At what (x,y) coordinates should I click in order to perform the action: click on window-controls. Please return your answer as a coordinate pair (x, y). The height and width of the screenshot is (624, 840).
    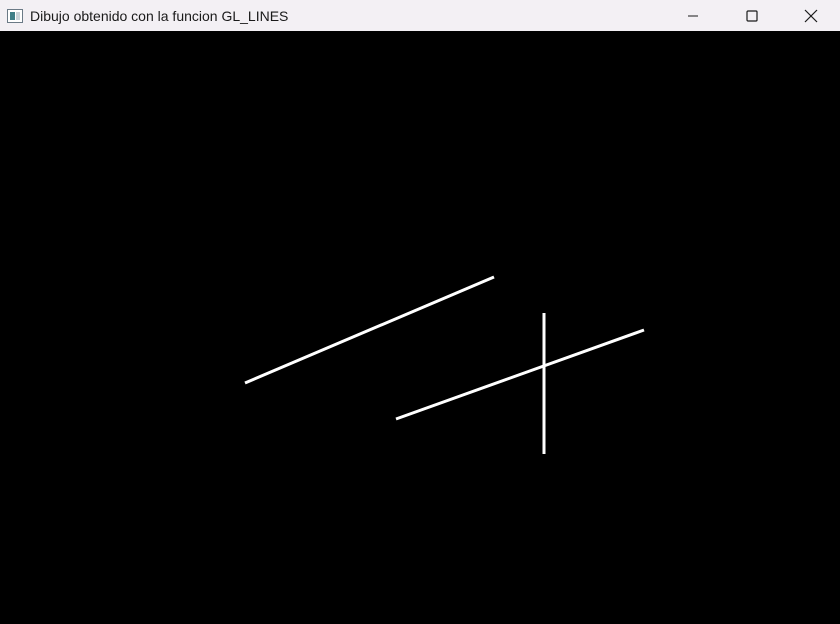
    Looking at the image, I should click on (751, 15).